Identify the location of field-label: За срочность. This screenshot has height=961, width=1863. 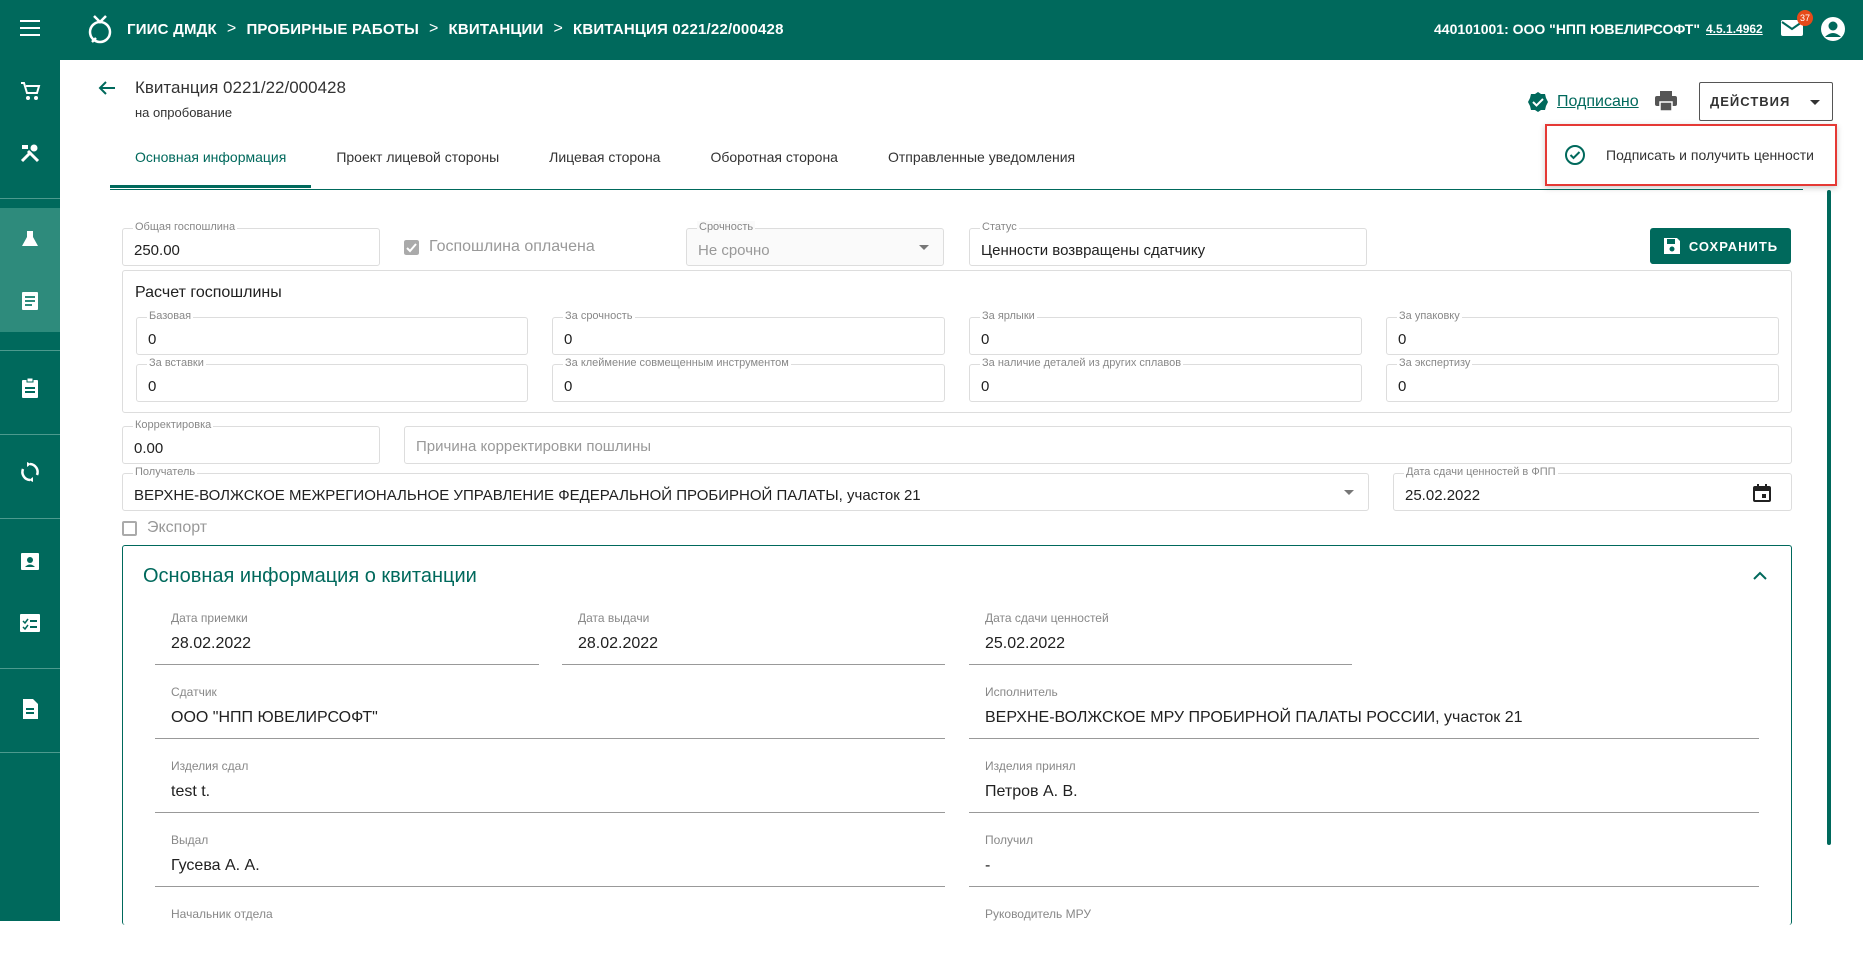
(599, 316).